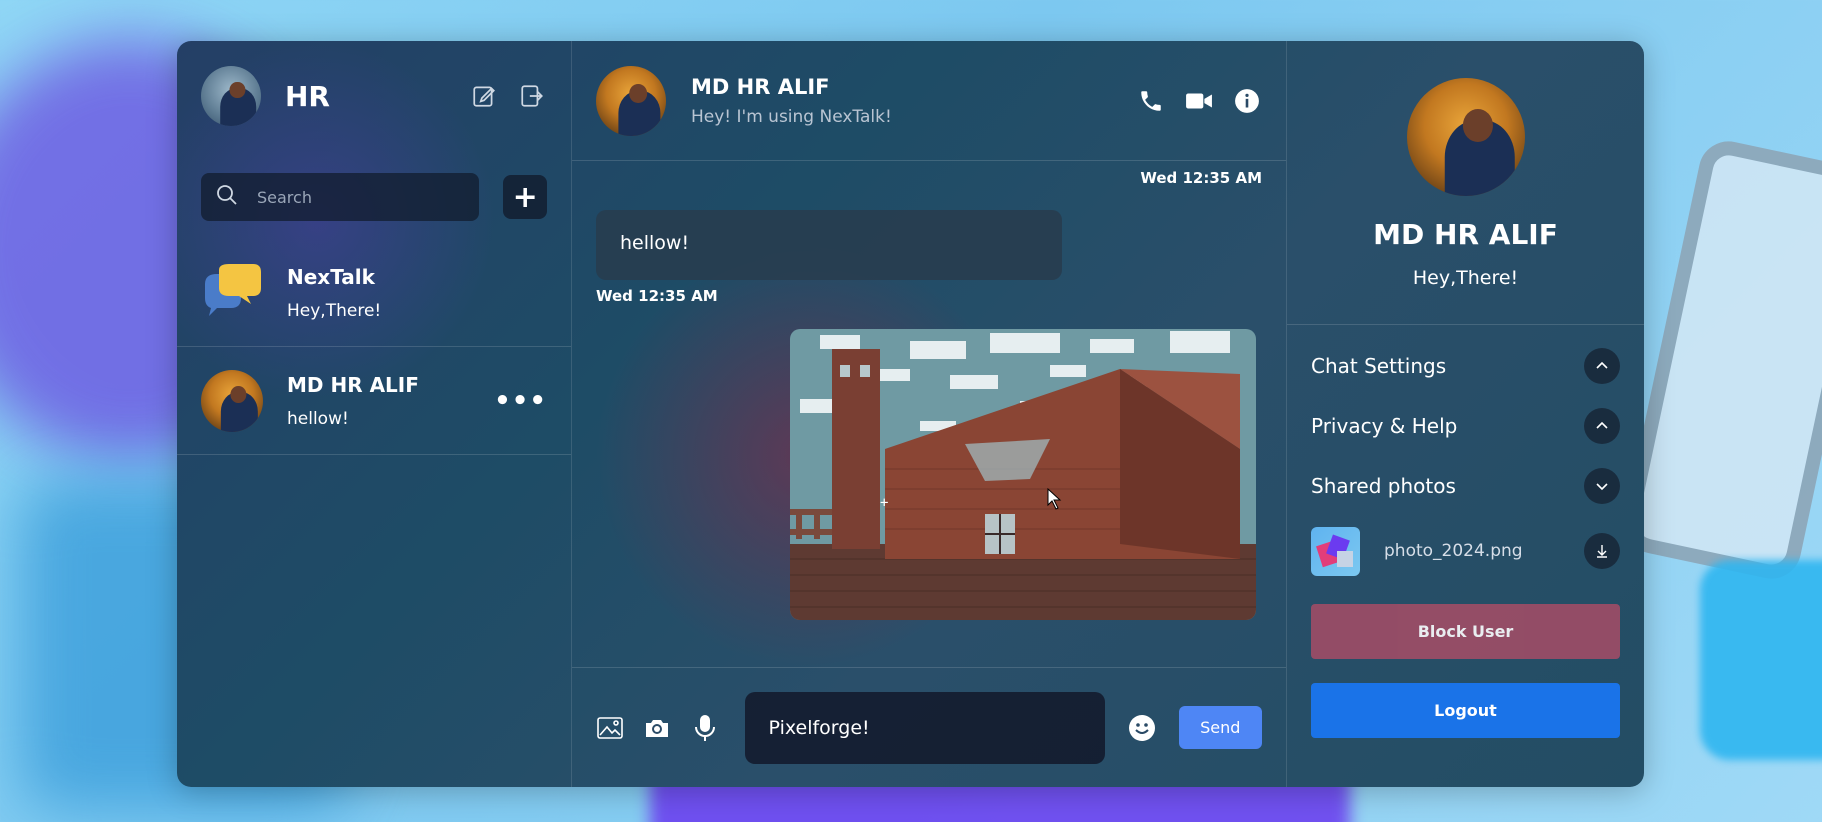 The image size is (1822, 822). Describe the element at coordinates (1761, 660) in the screenshot. I see `background-blob` at that location.